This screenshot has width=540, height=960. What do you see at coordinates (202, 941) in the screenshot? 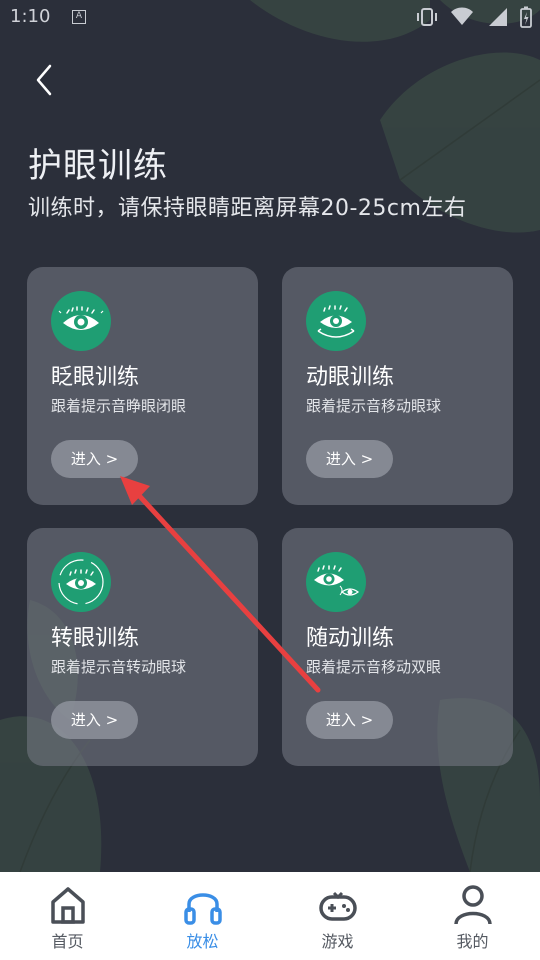
I see `nav-label: 放松` at bounding box center [202, 941].